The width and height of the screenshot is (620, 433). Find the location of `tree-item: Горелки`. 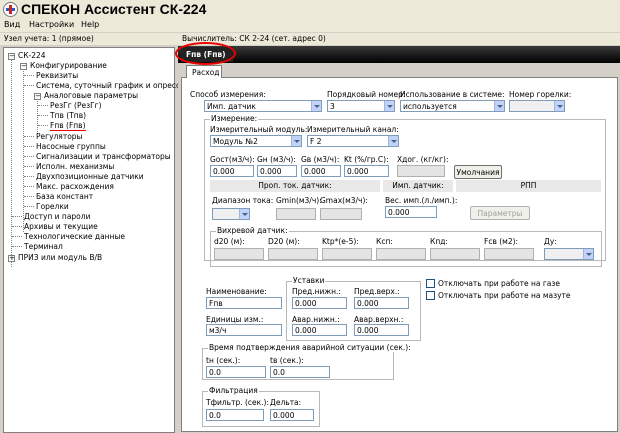

tree-item: Горелки is located at coordinates (52, 206).